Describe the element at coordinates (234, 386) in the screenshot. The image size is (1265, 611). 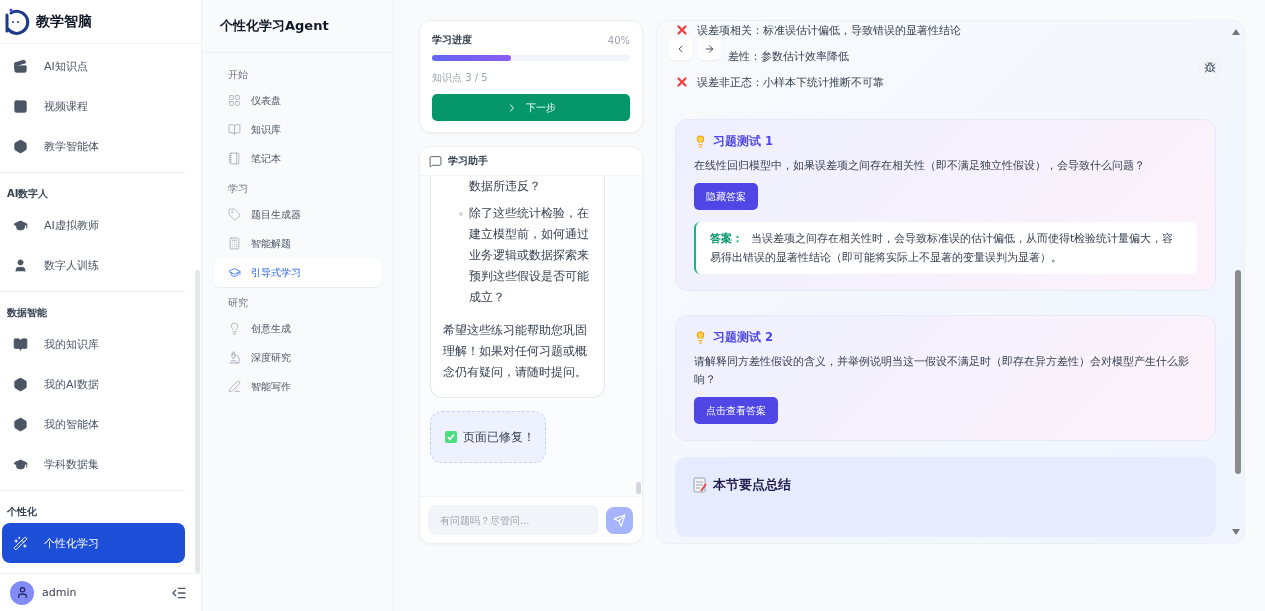
I see `pen-icon` at that location.